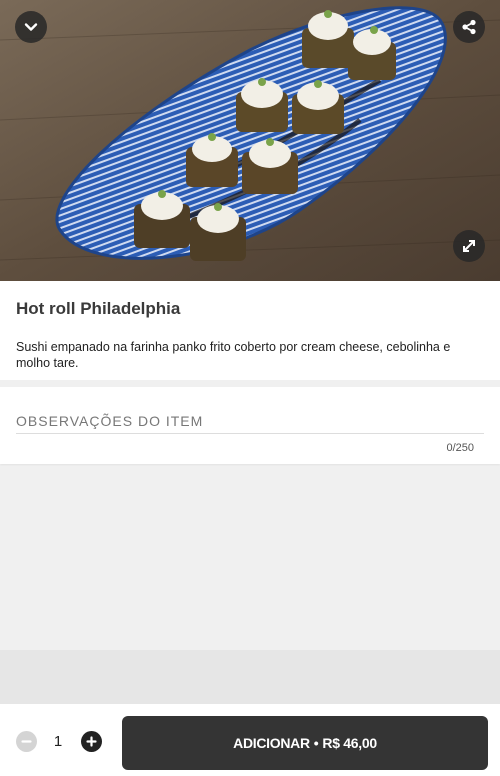 Image resolution: width=500 pixels, height=776 pixels. What do you see at coordinates (250, 677) in the screenshot?
I see `spacer` at bounding box center [250, 677].